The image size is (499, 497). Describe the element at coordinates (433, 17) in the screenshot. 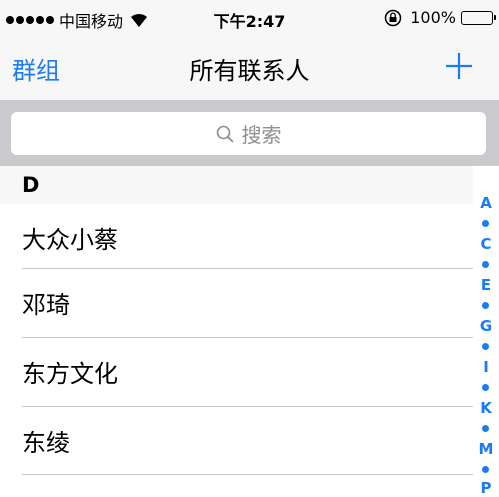

I see `battery-percent: 100%` at that location.